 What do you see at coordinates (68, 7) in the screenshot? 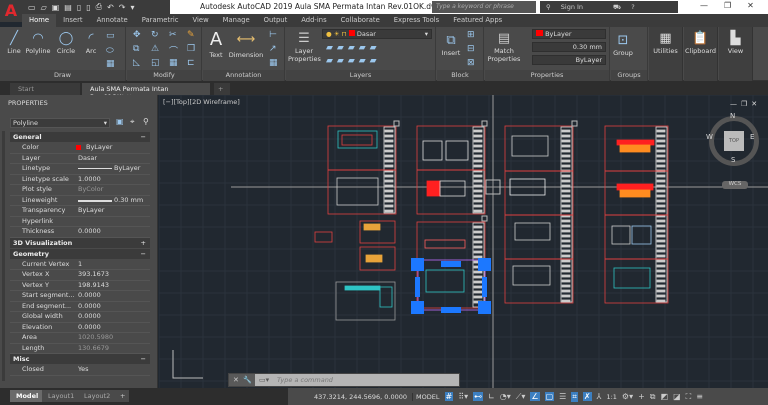
I see `save-as-icon: ▤` at bounding box center [68, 7].